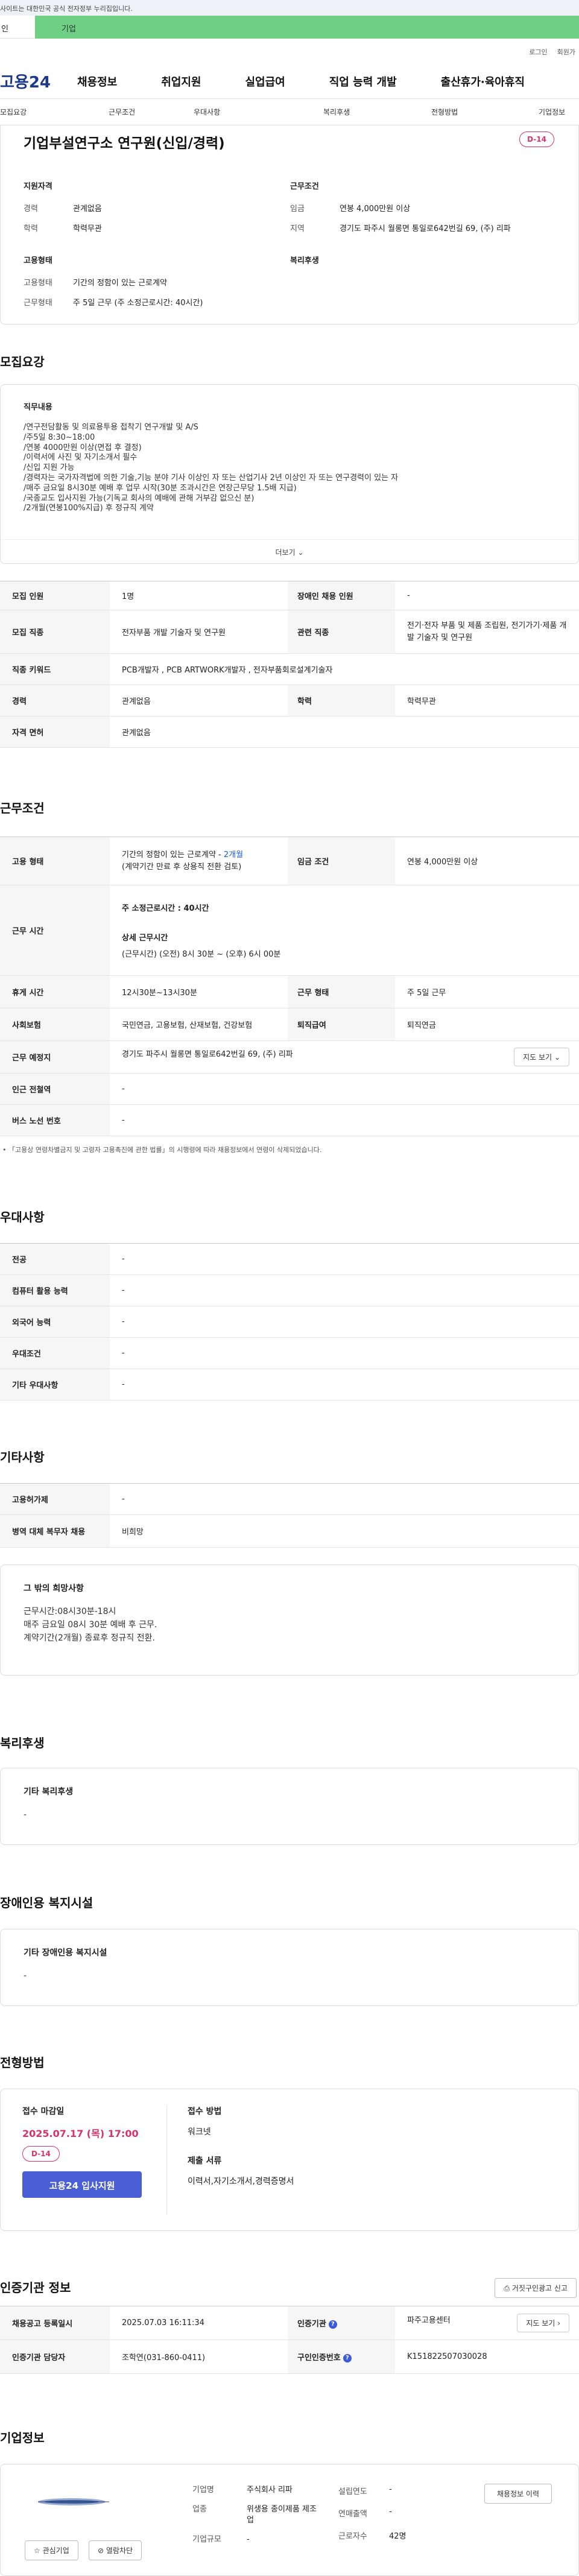  What do you see at coordinates (46, 1903) in the screenshot?
I see `disabled-facility-heading: 장애인용 복지시설` at bounding box center [46, 1903].